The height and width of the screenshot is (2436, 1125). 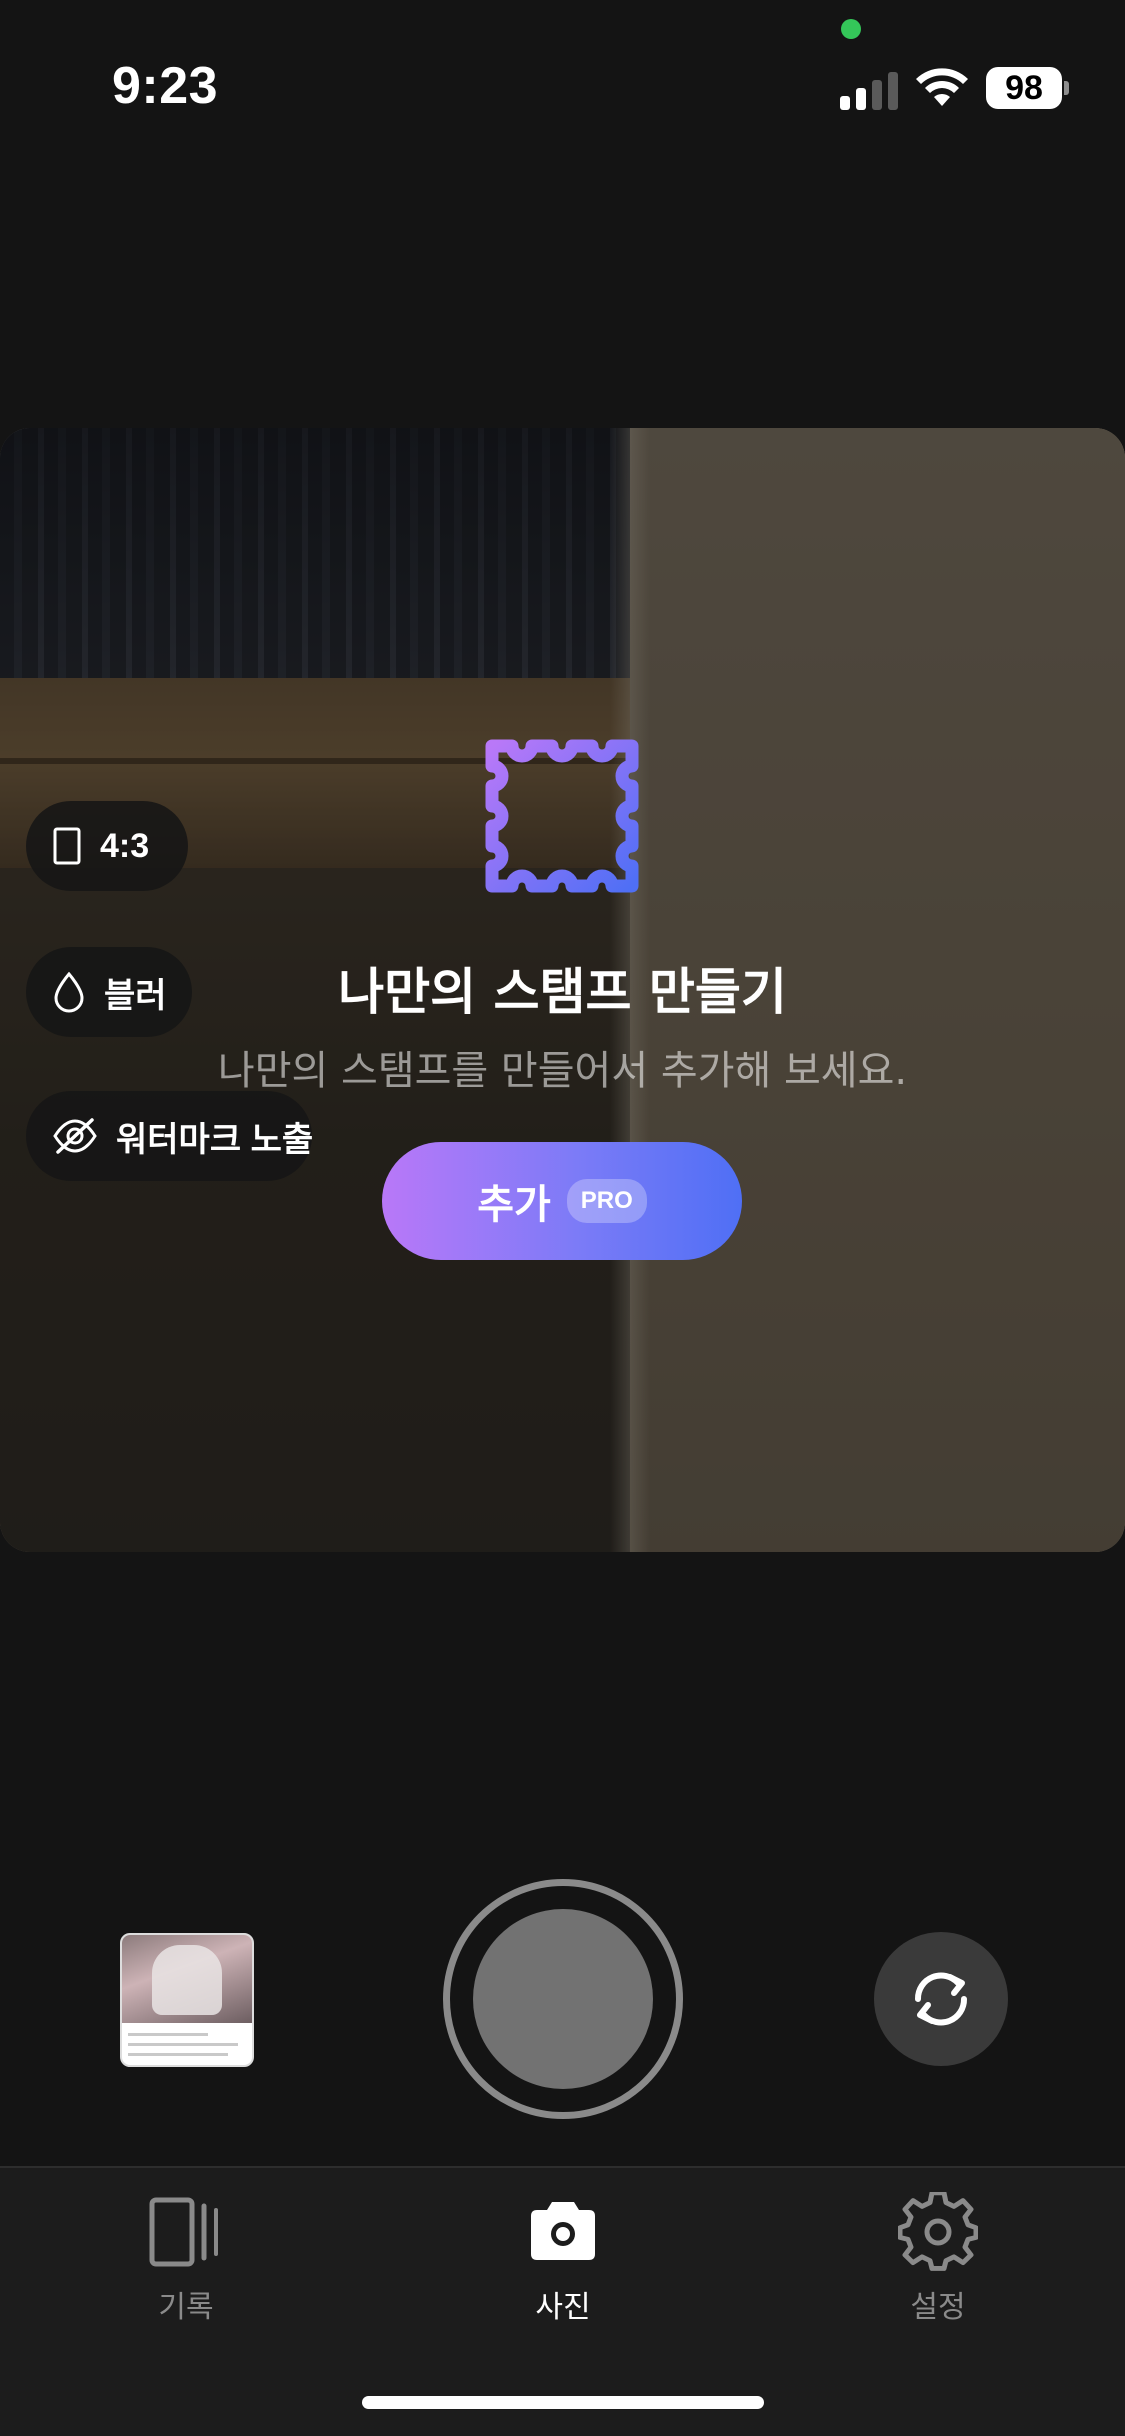 What do you see at coordinates (183, 2232) in the screenshot?
I see `history-cards-icon` at bounding box center [183, 2232].